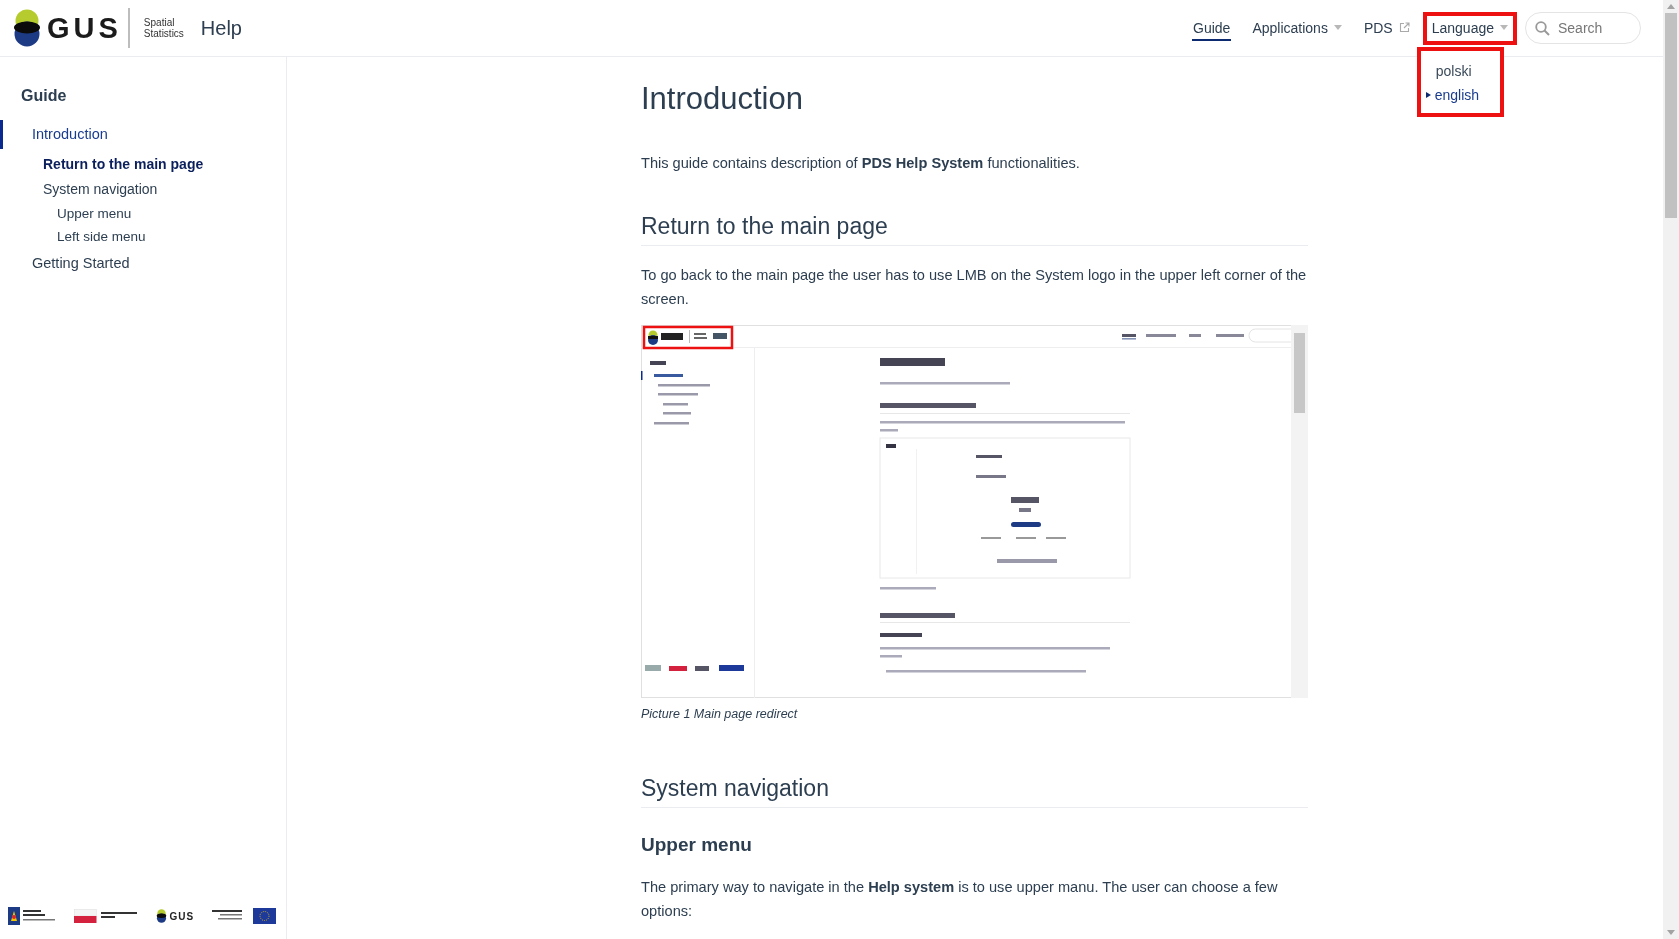  I want to click on sidebar-item: Return to the main page, so click(143, 164).